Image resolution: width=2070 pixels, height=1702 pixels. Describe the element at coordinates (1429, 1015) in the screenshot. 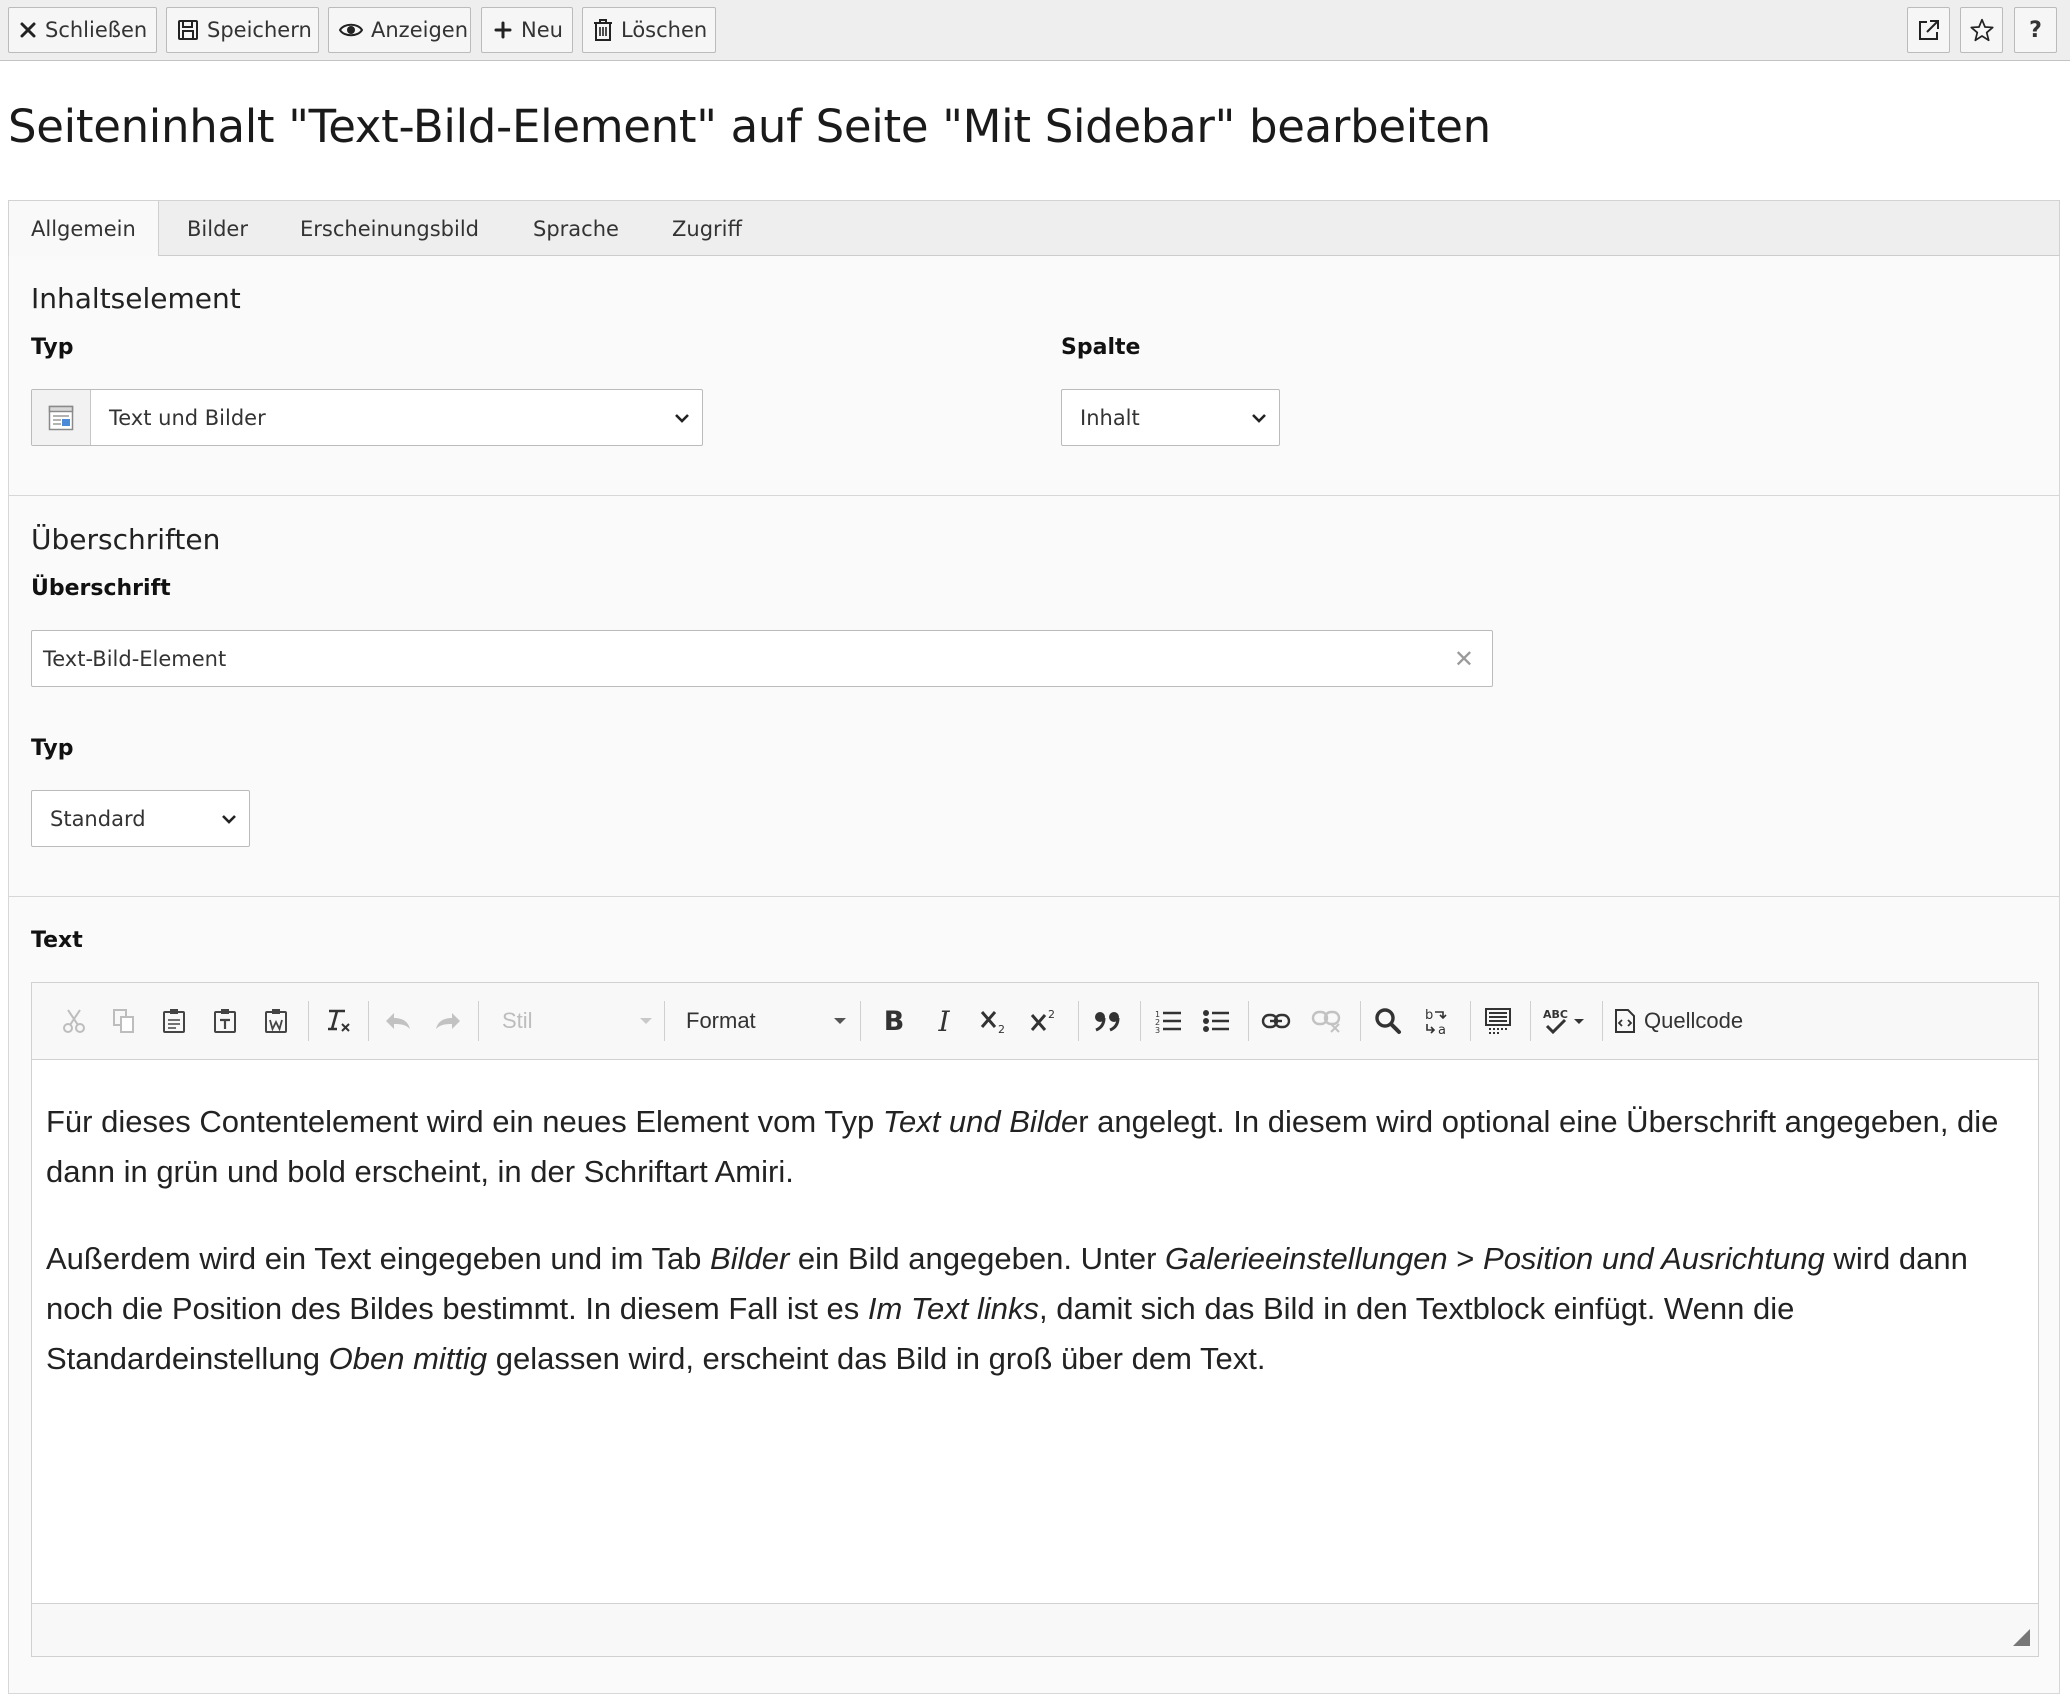

I see `svg-text: b` at that location.